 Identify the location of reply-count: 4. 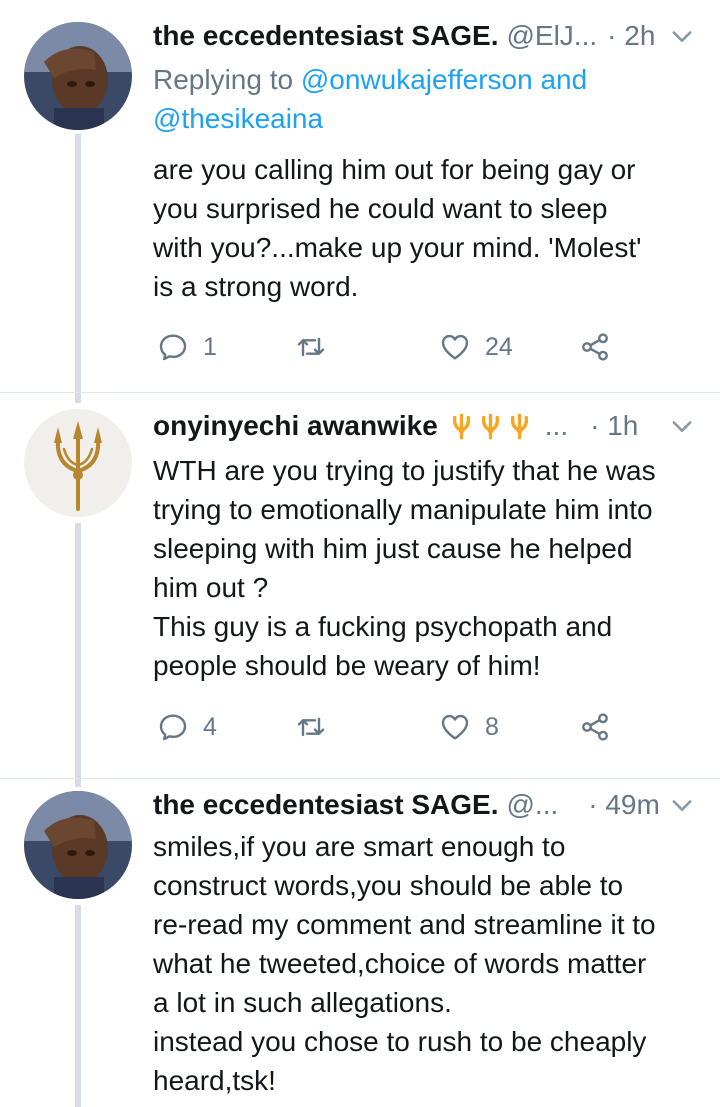
(210, 726).